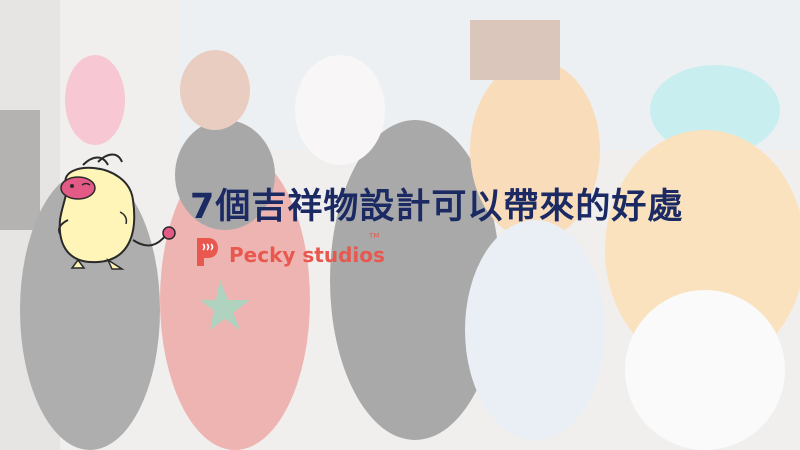  Describe the element at coordinates (206, 254) in the screenshot. I see `pecky-logo-icon` at that location.